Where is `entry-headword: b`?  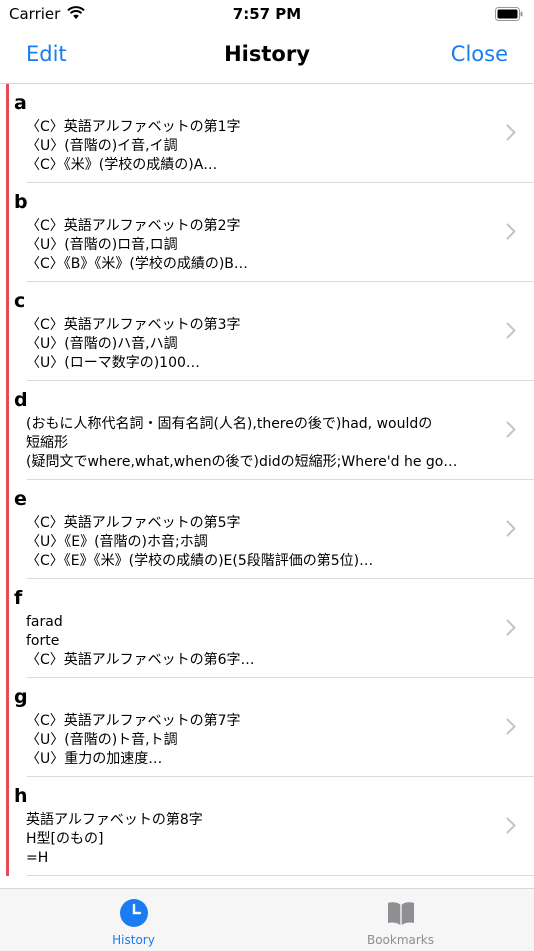 entry-headword: b is located at coordinates (21, 202).